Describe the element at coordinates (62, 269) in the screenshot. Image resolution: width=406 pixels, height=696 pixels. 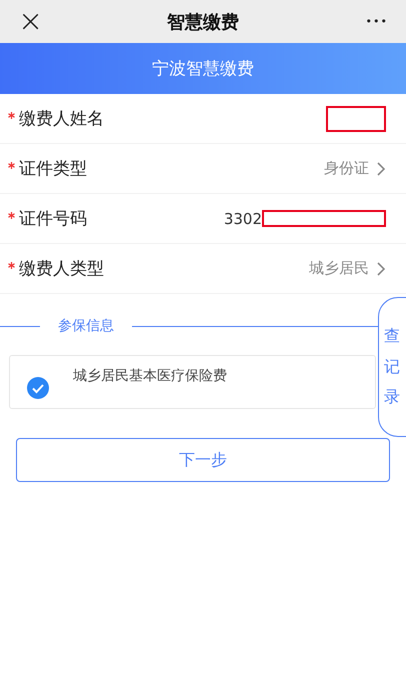
I see `field-label: 缴费人类型` at that location.